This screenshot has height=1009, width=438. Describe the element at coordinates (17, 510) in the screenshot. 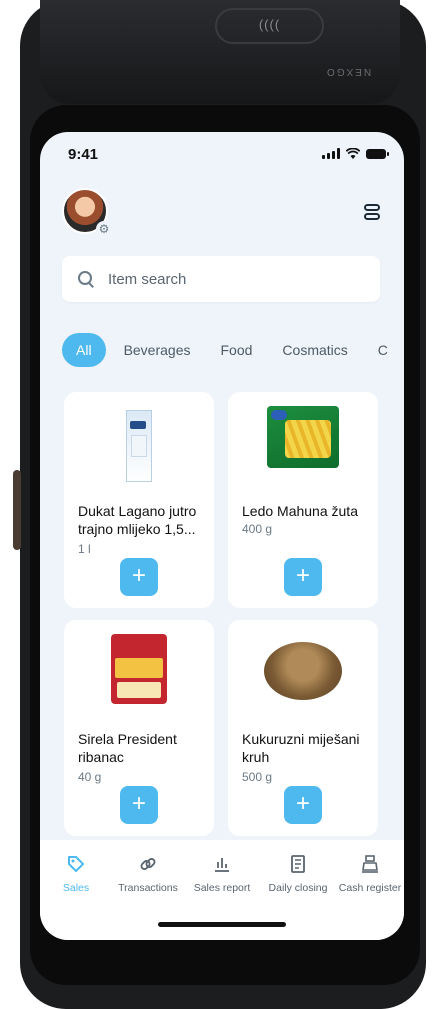

I see `side-key` at that location.